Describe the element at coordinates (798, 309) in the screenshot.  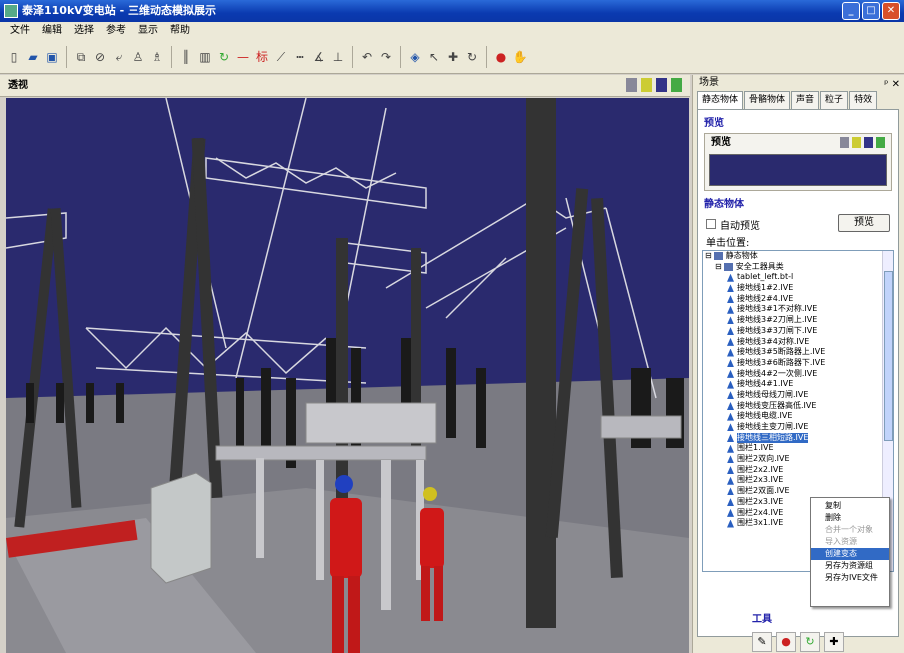
I see `tree-item: 接地线3#1不对称.IVE` at that location.